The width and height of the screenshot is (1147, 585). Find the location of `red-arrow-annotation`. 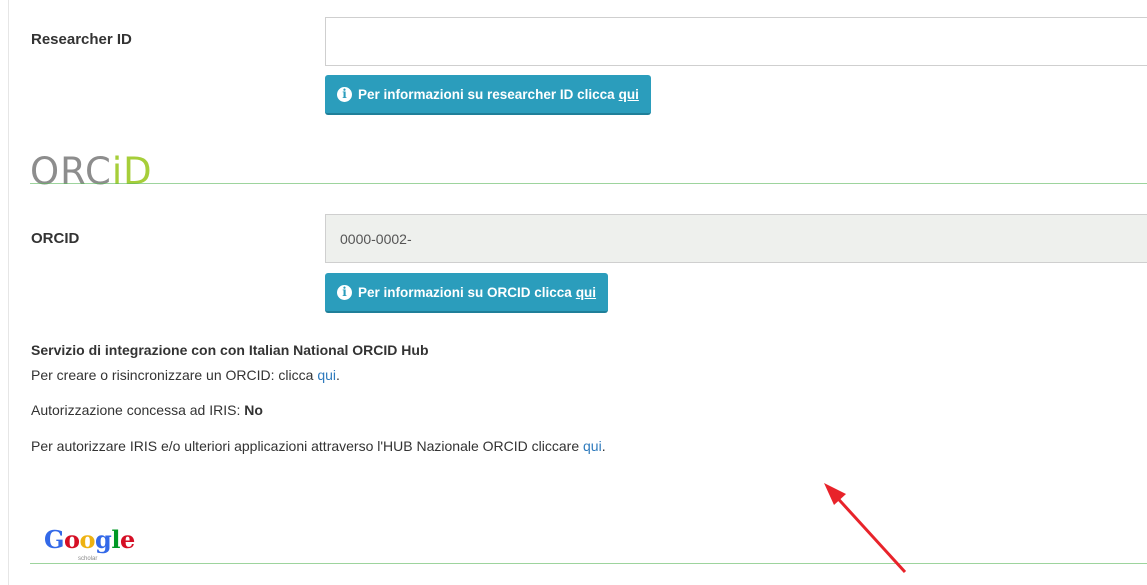

red-arrow-annotation is located at coordinates (865, 528).